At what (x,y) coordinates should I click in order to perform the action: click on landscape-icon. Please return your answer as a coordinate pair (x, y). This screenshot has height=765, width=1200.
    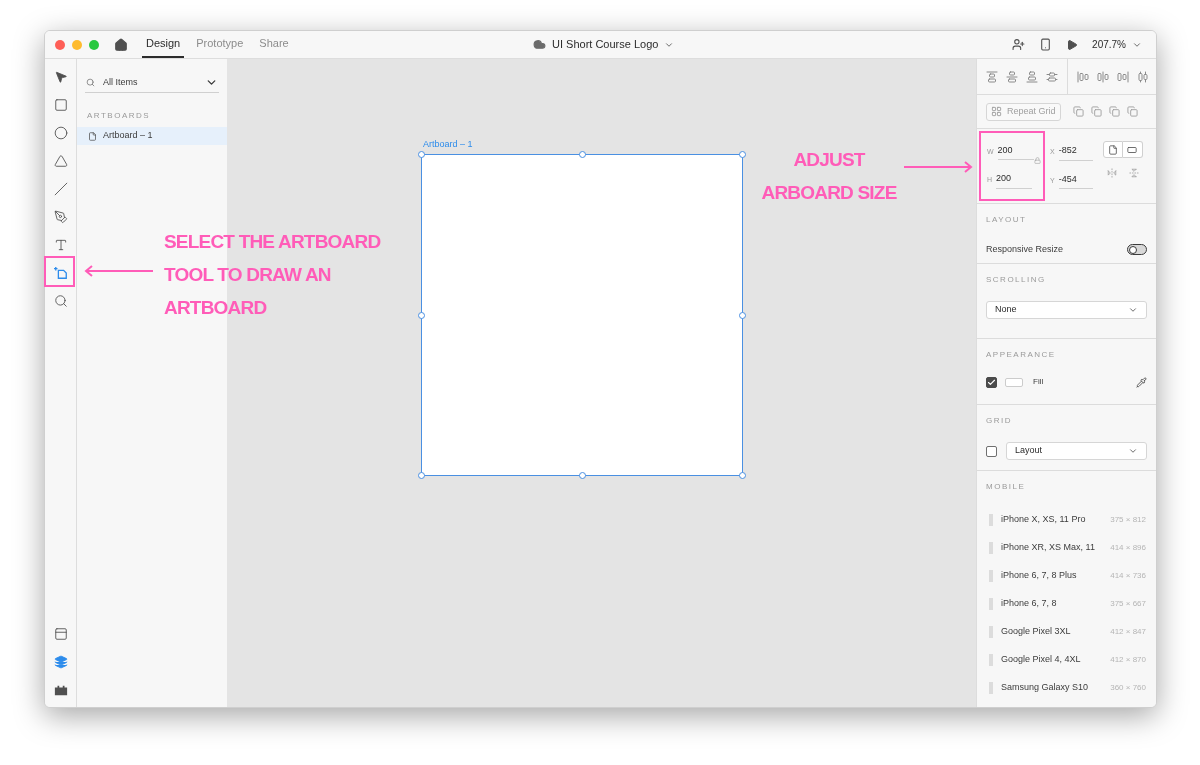
    Looking at the image, I should click on (1132, 149).